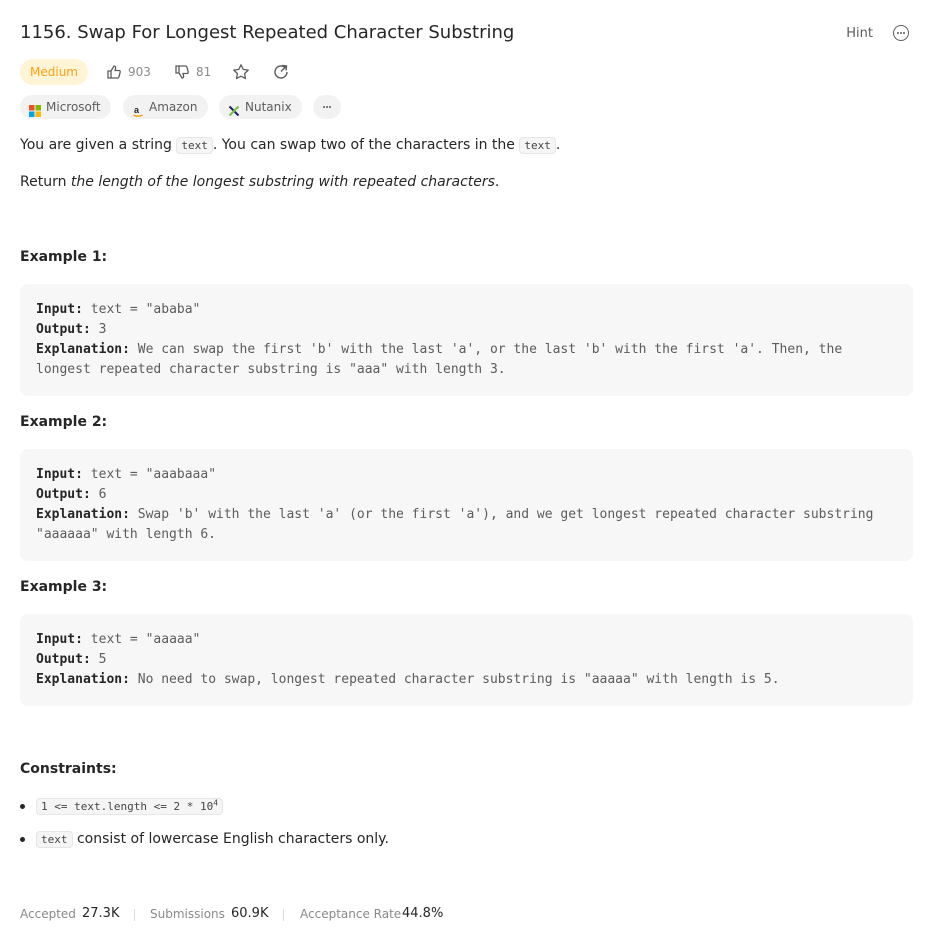  What do you see at coordinates (187, 914) in the screenshot?
I see `submissions-label: Submissions` at bounding box center [187, 914].